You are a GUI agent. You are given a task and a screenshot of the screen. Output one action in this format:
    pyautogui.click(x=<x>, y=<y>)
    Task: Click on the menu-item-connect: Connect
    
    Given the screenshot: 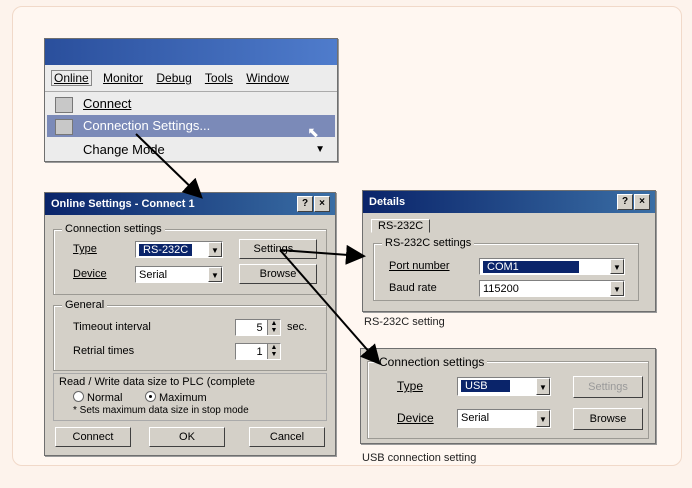 What is the action you would take?
    pyautogui.click(x=191, y=104)
    